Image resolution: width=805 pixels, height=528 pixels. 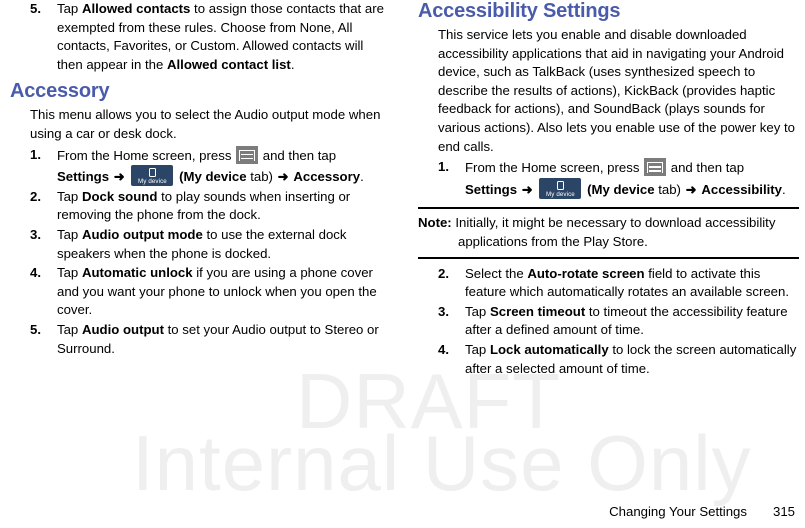 What do you see at coordinates (519, 11) in the screenshot?
I see `section-heading-accessibility-settings: Accessibility Settings` at bounding box center [519, 11].